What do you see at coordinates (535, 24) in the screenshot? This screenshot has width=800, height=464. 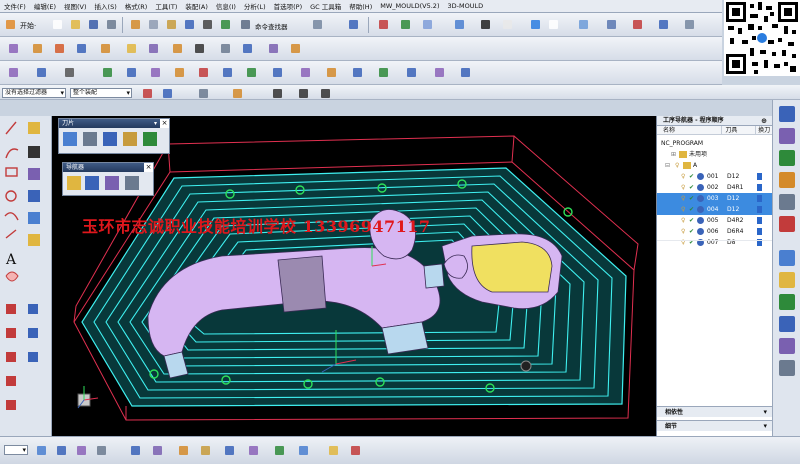 I see `color-swatch-icon` at bounding box center [535, 24].